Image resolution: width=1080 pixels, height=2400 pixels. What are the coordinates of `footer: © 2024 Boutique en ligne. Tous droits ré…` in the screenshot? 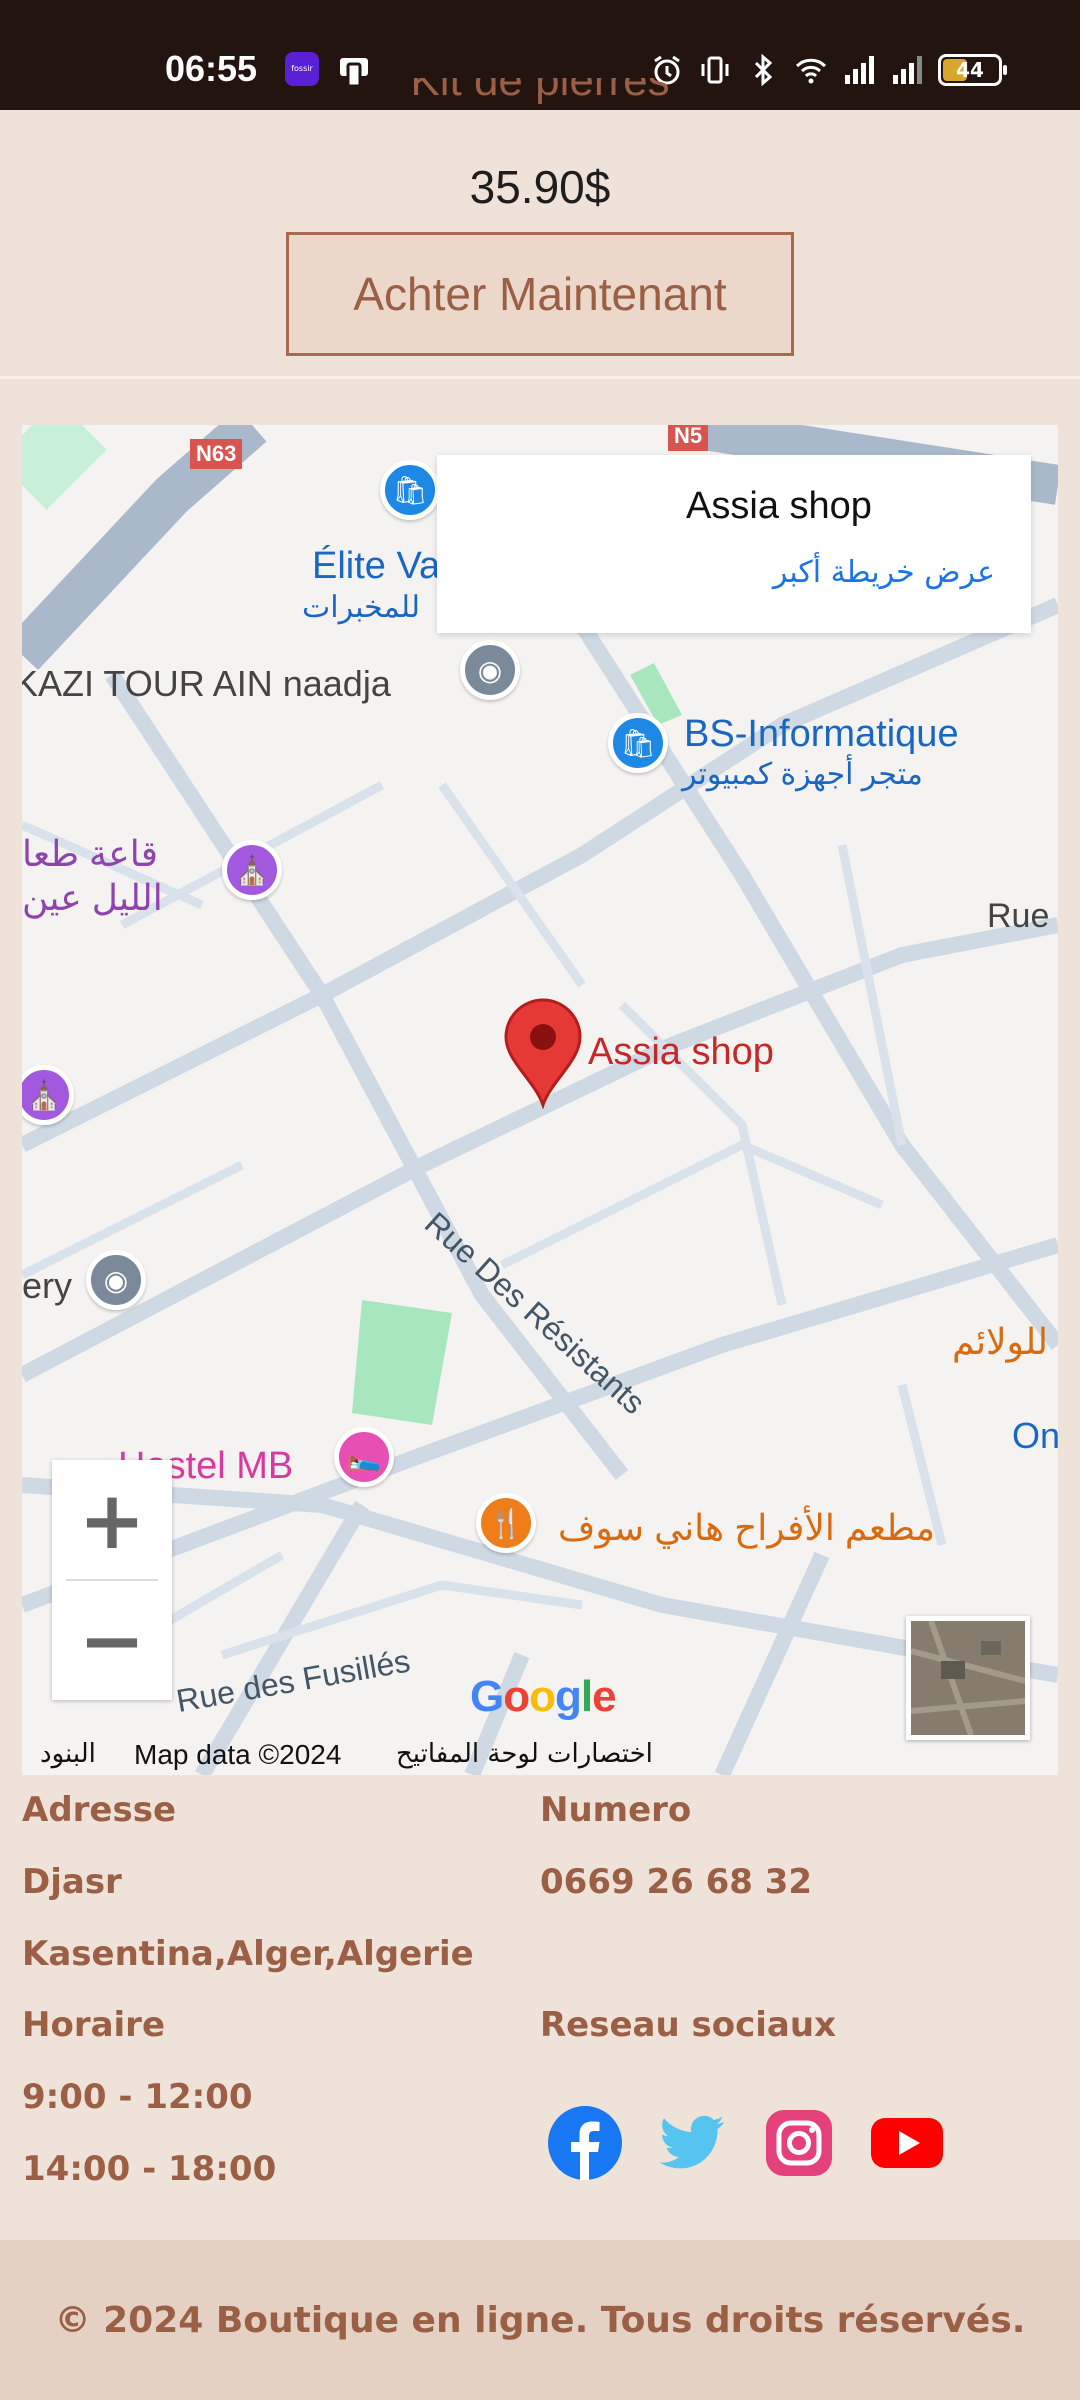 It's located at (540, 2320).